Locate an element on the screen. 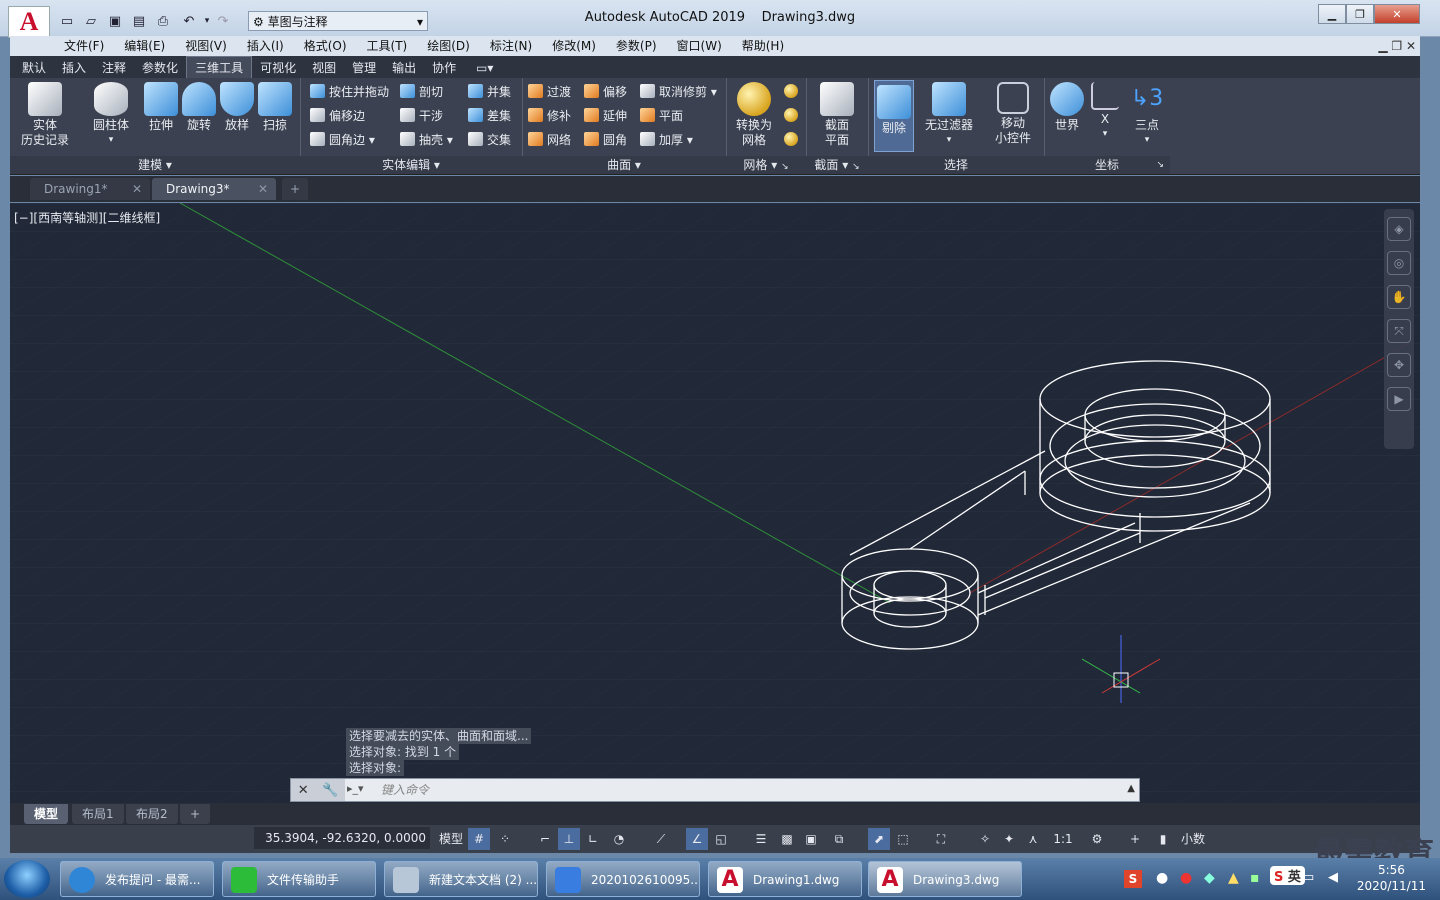  interfere-button: 干涉 is located at coordinates (421, 116).